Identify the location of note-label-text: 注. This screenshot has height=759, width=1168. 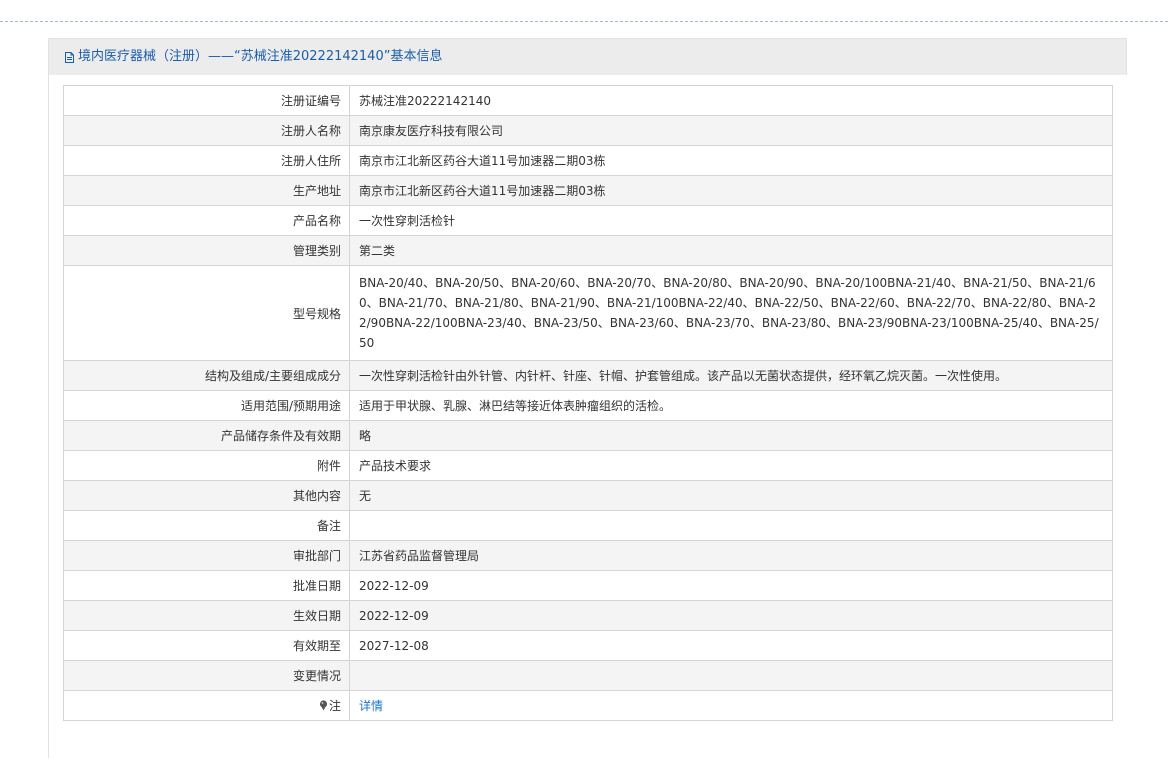
(334, 706).